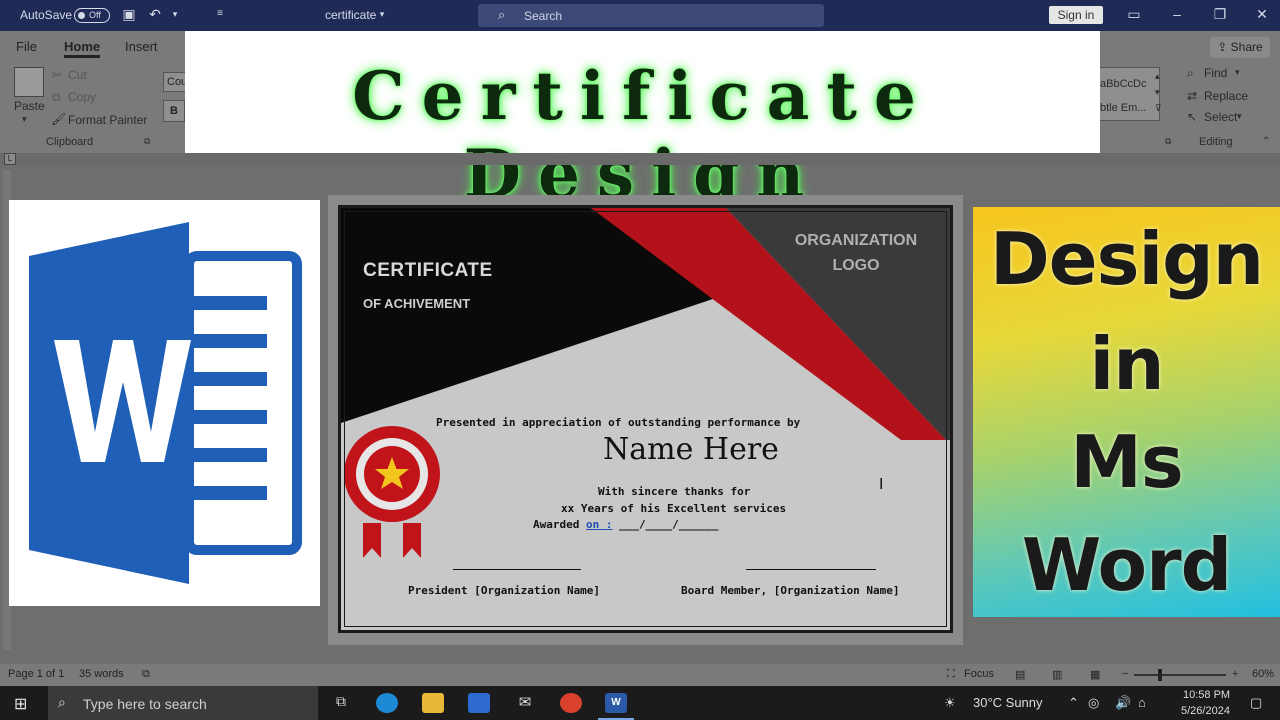  Describe the element at coordinates (1057, 674) in the screenshot. I see `print-layout-icon: ▥` at that location.